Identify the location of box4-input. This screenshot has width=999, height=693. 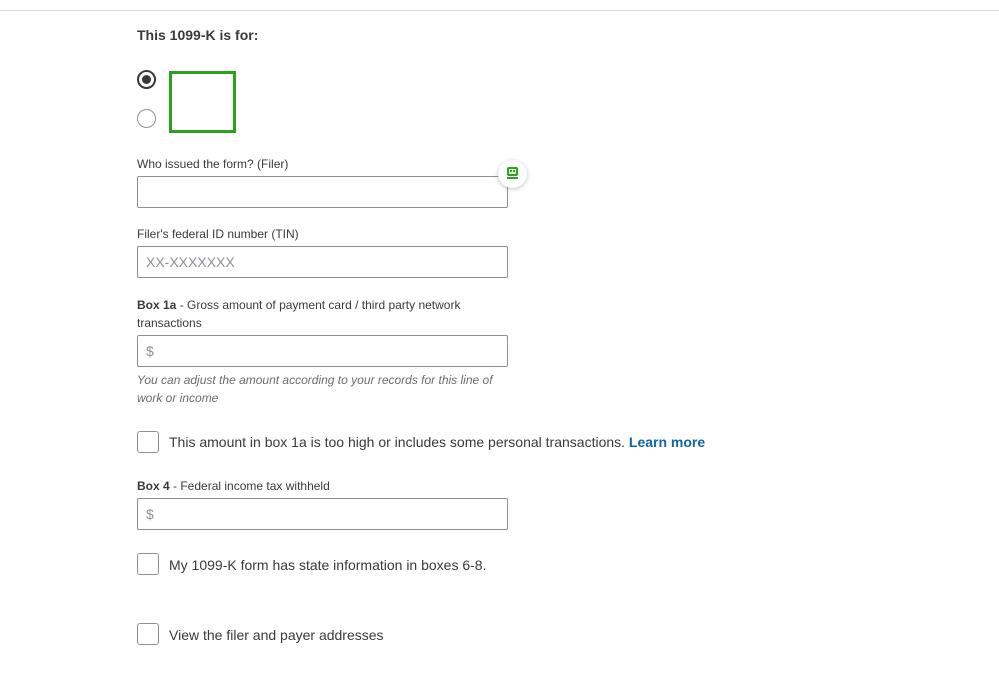
(322, 514).